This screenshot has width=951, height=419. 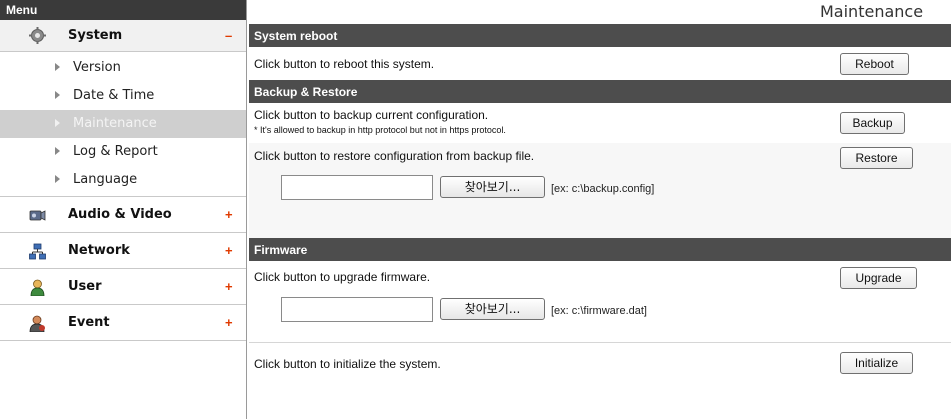 What do you see at coordinates (357, 187) in the screenshot?
I see `backup-file-path-input` at bounding box center [357, 187].